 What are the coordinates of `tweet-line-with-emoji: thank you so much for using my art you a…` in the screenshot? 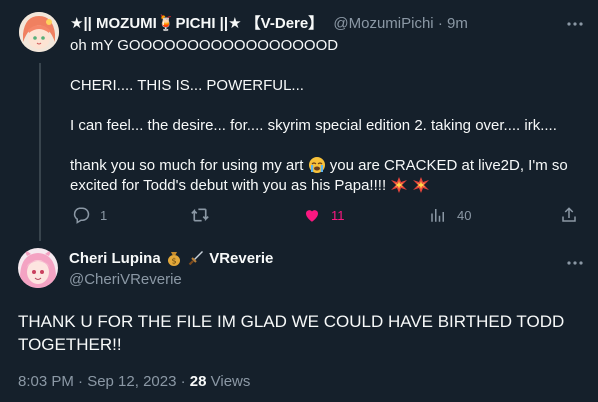 It's located at (319, 166).